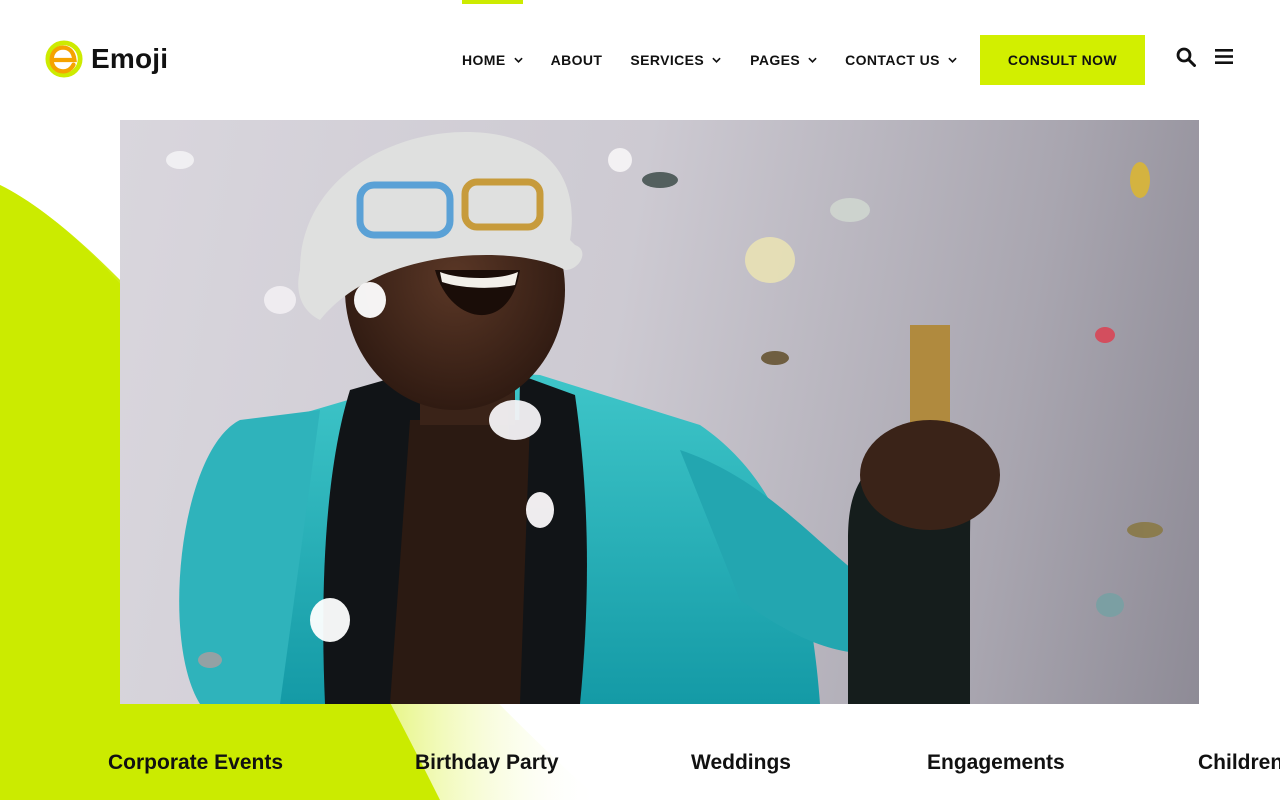  I want to click on nav-item-label: CONTACT US, so click(892, 60).